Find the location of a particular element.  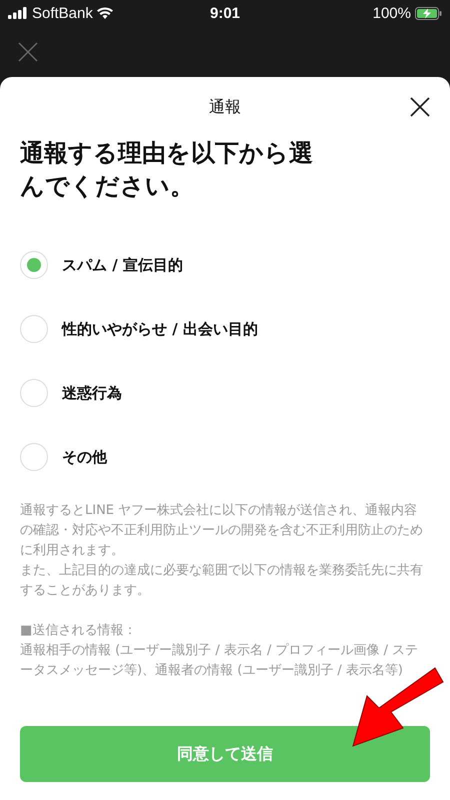

sheet-title: 通報 is located at coordinates (225, 107).